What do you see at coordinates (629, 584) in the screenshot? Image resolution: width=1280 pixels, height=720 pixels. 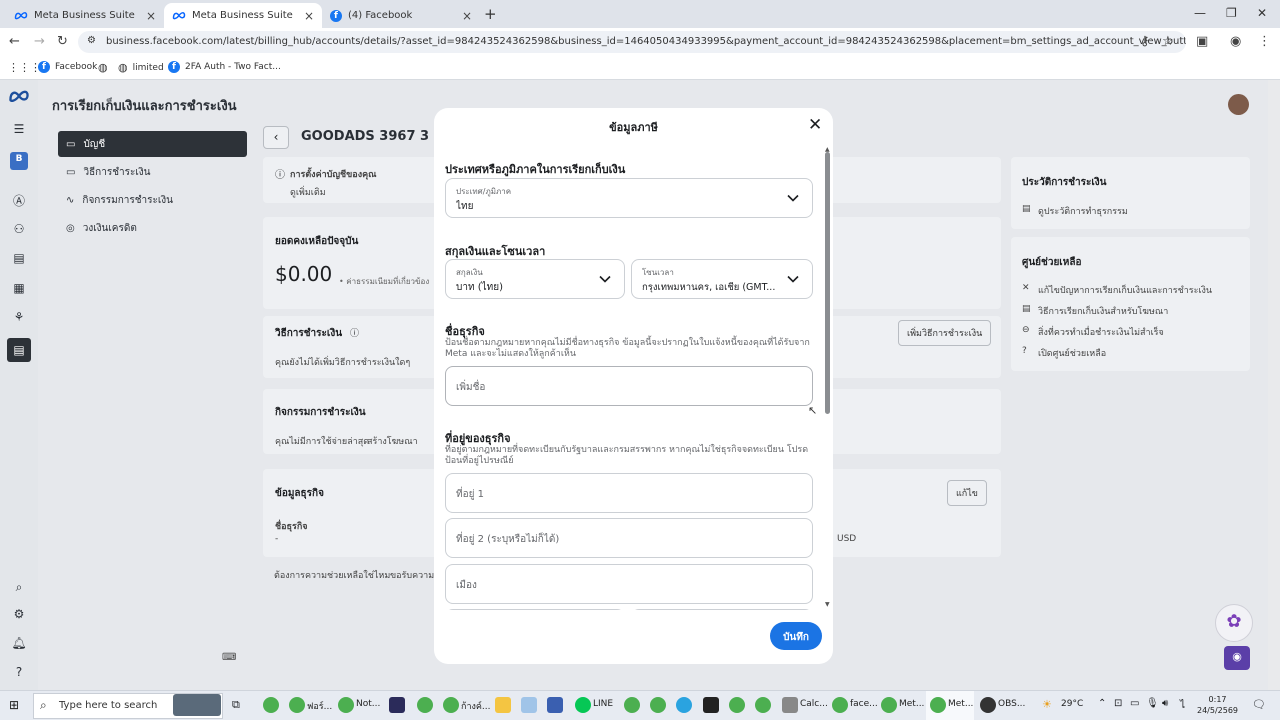 I see `city-input: เมือง` at bounding box center [629, 584].